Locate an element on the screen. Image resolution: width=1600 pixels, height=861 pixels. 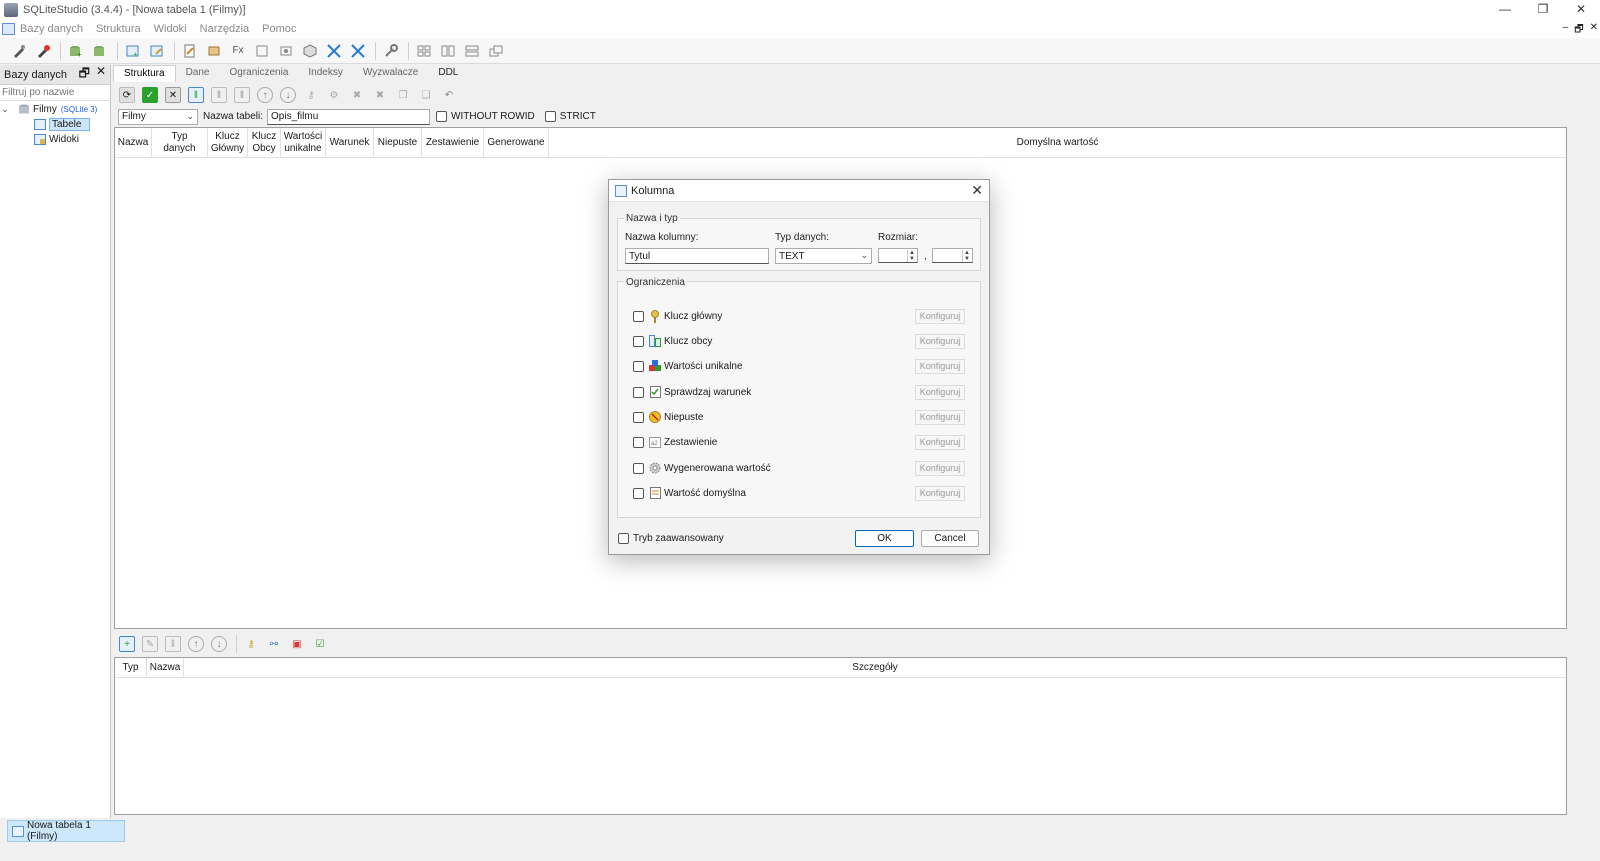
tree-item-tables: Tabele is located at coordinates (55, 124).